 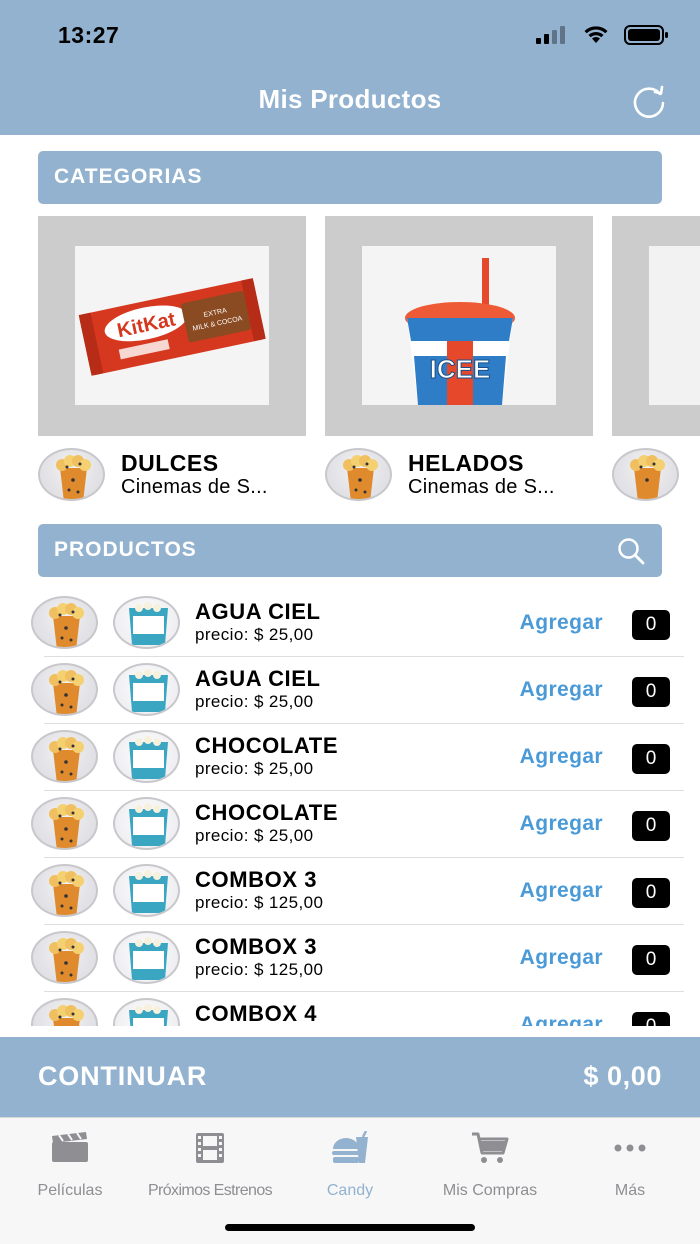 What do you see at coordinates (646, 35) in the screenshot?
I see `battery-icon` at bounding box center [646, 35].